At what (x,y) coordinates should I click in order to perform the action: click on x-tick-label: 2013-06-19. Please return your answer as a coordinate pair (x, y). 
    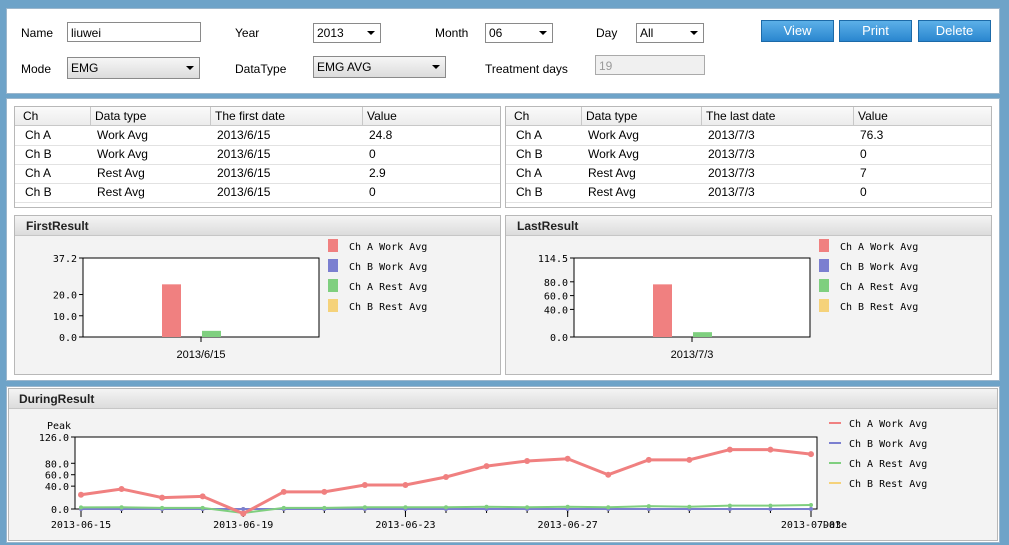
    Looking at the image, I should click on (243, 525).